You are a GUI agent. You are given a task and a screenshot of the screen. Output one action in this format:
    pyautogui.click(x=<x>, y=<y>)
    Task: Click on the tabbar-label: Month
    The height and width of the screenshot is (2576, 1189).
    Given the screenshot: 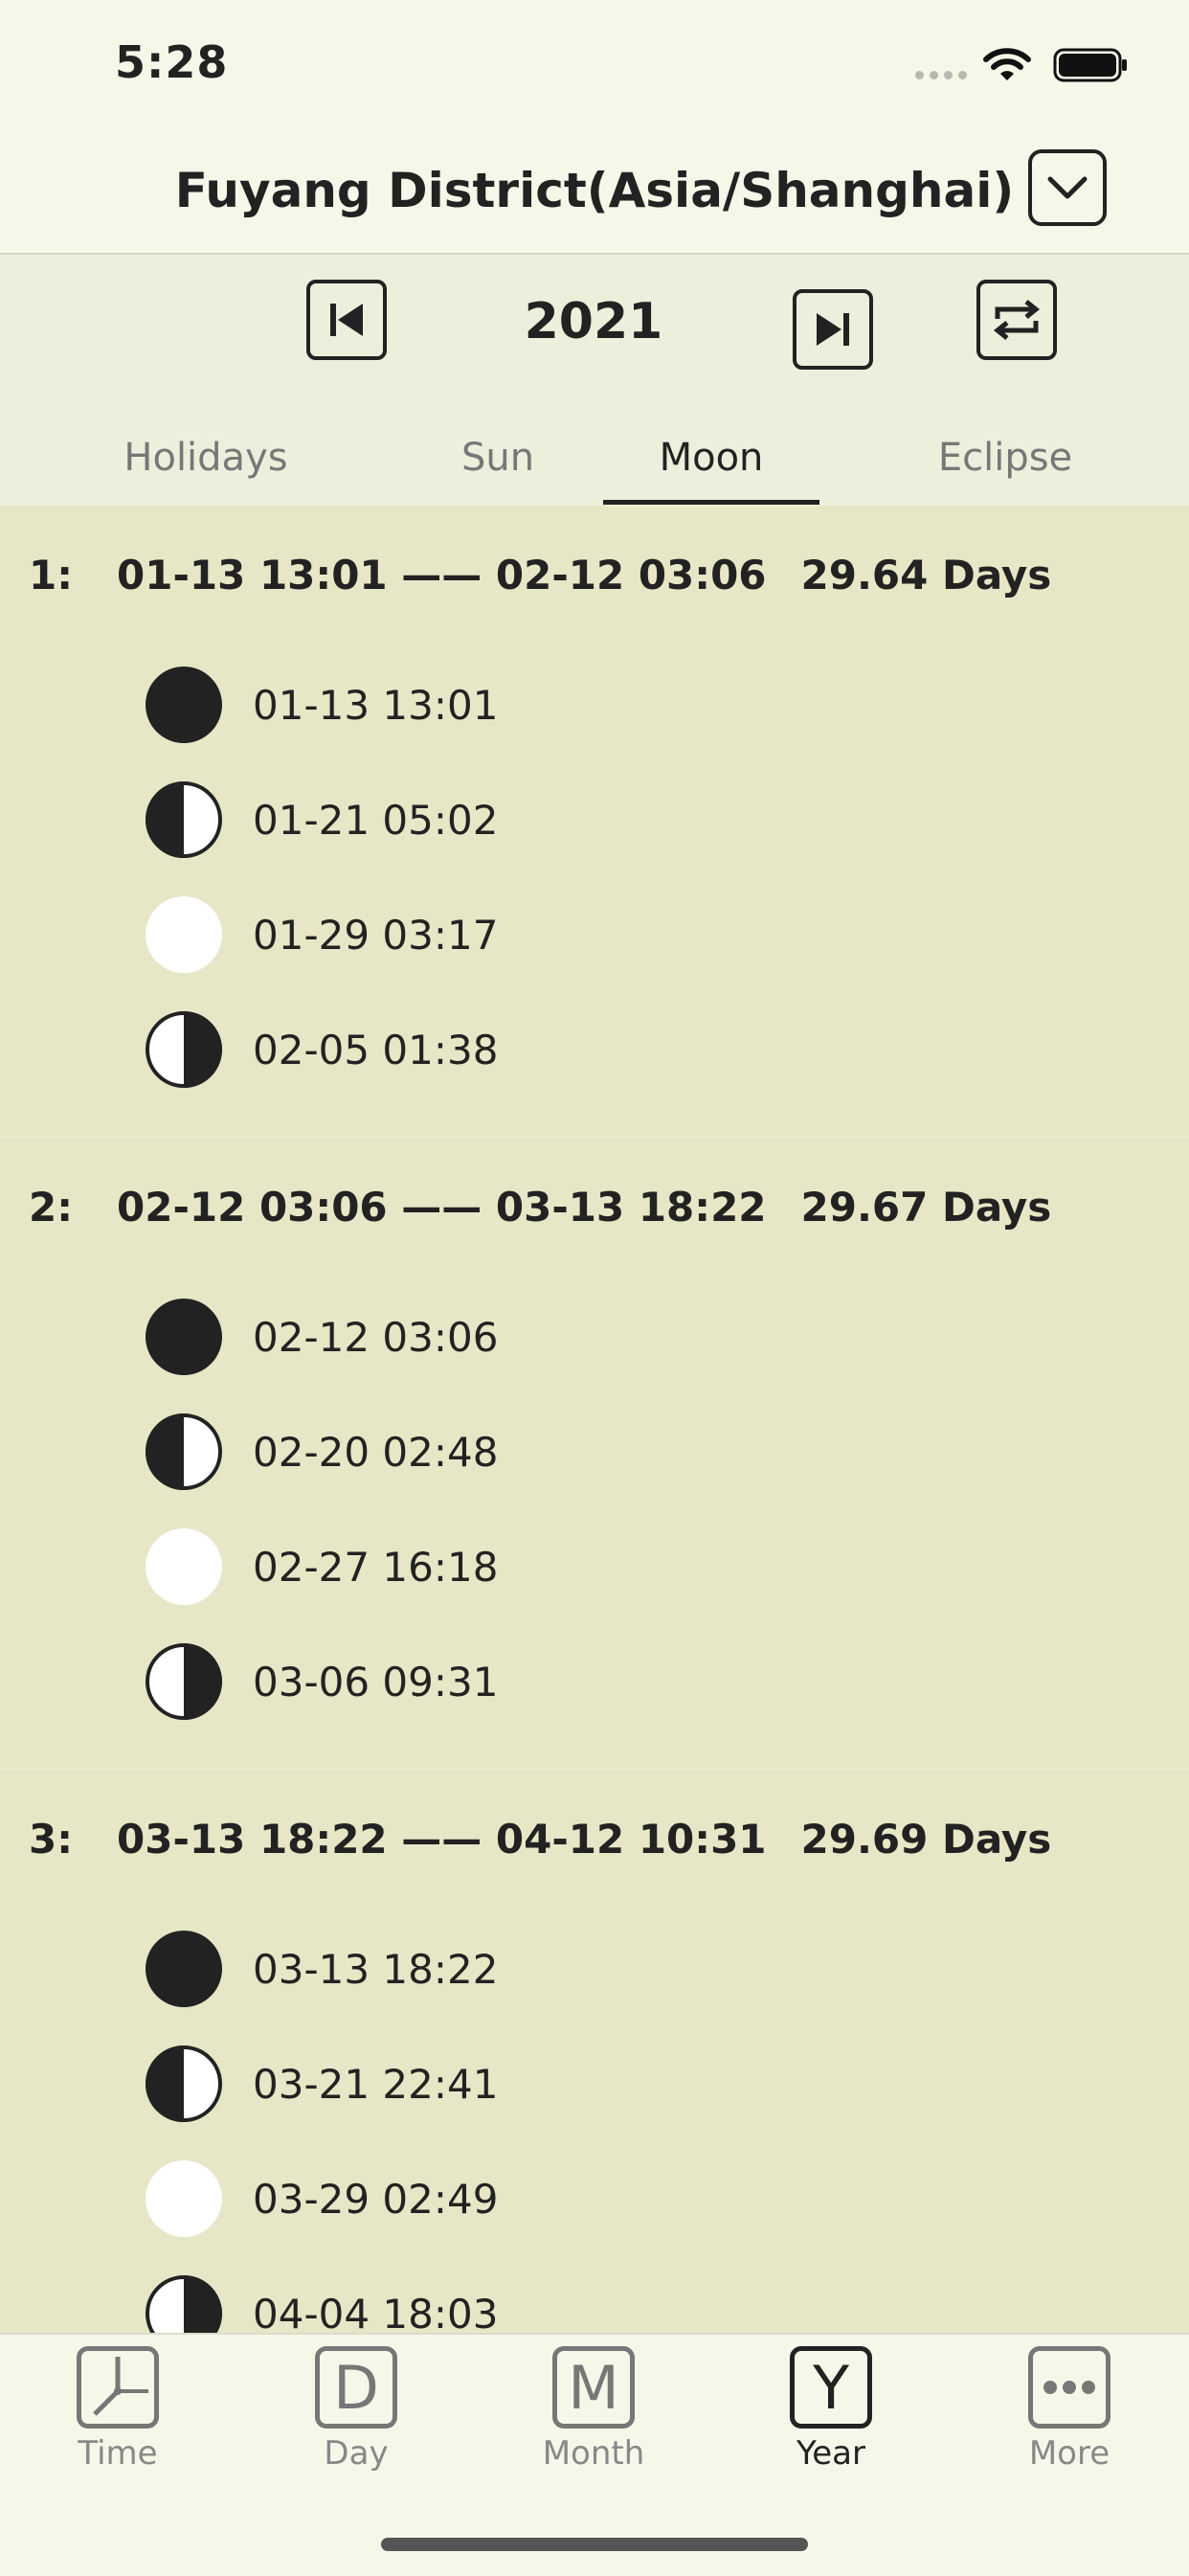 What is the action you would take?
    pyautogui.click(x=593, y=2453)
    